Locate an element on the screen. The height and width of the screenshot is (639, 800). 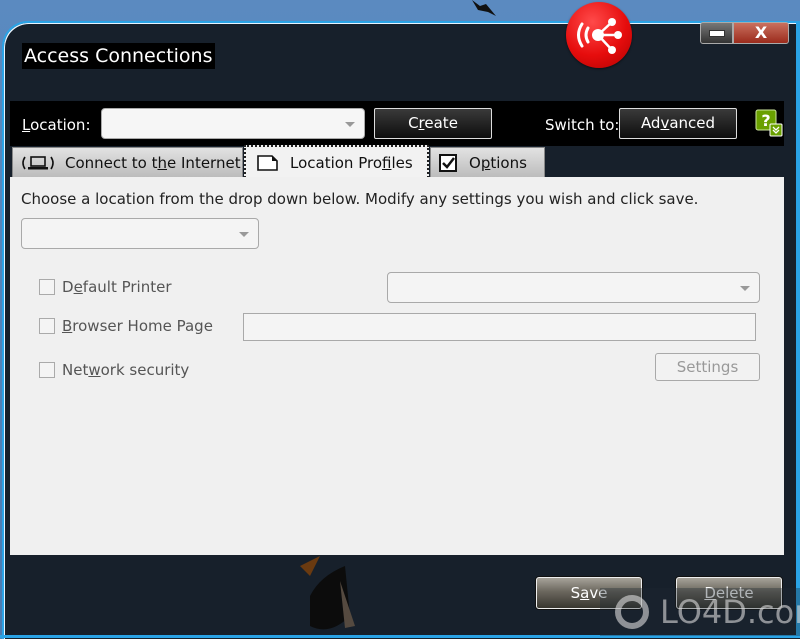
default-printer-label: Default Printer is located at coordinates (117, 287).